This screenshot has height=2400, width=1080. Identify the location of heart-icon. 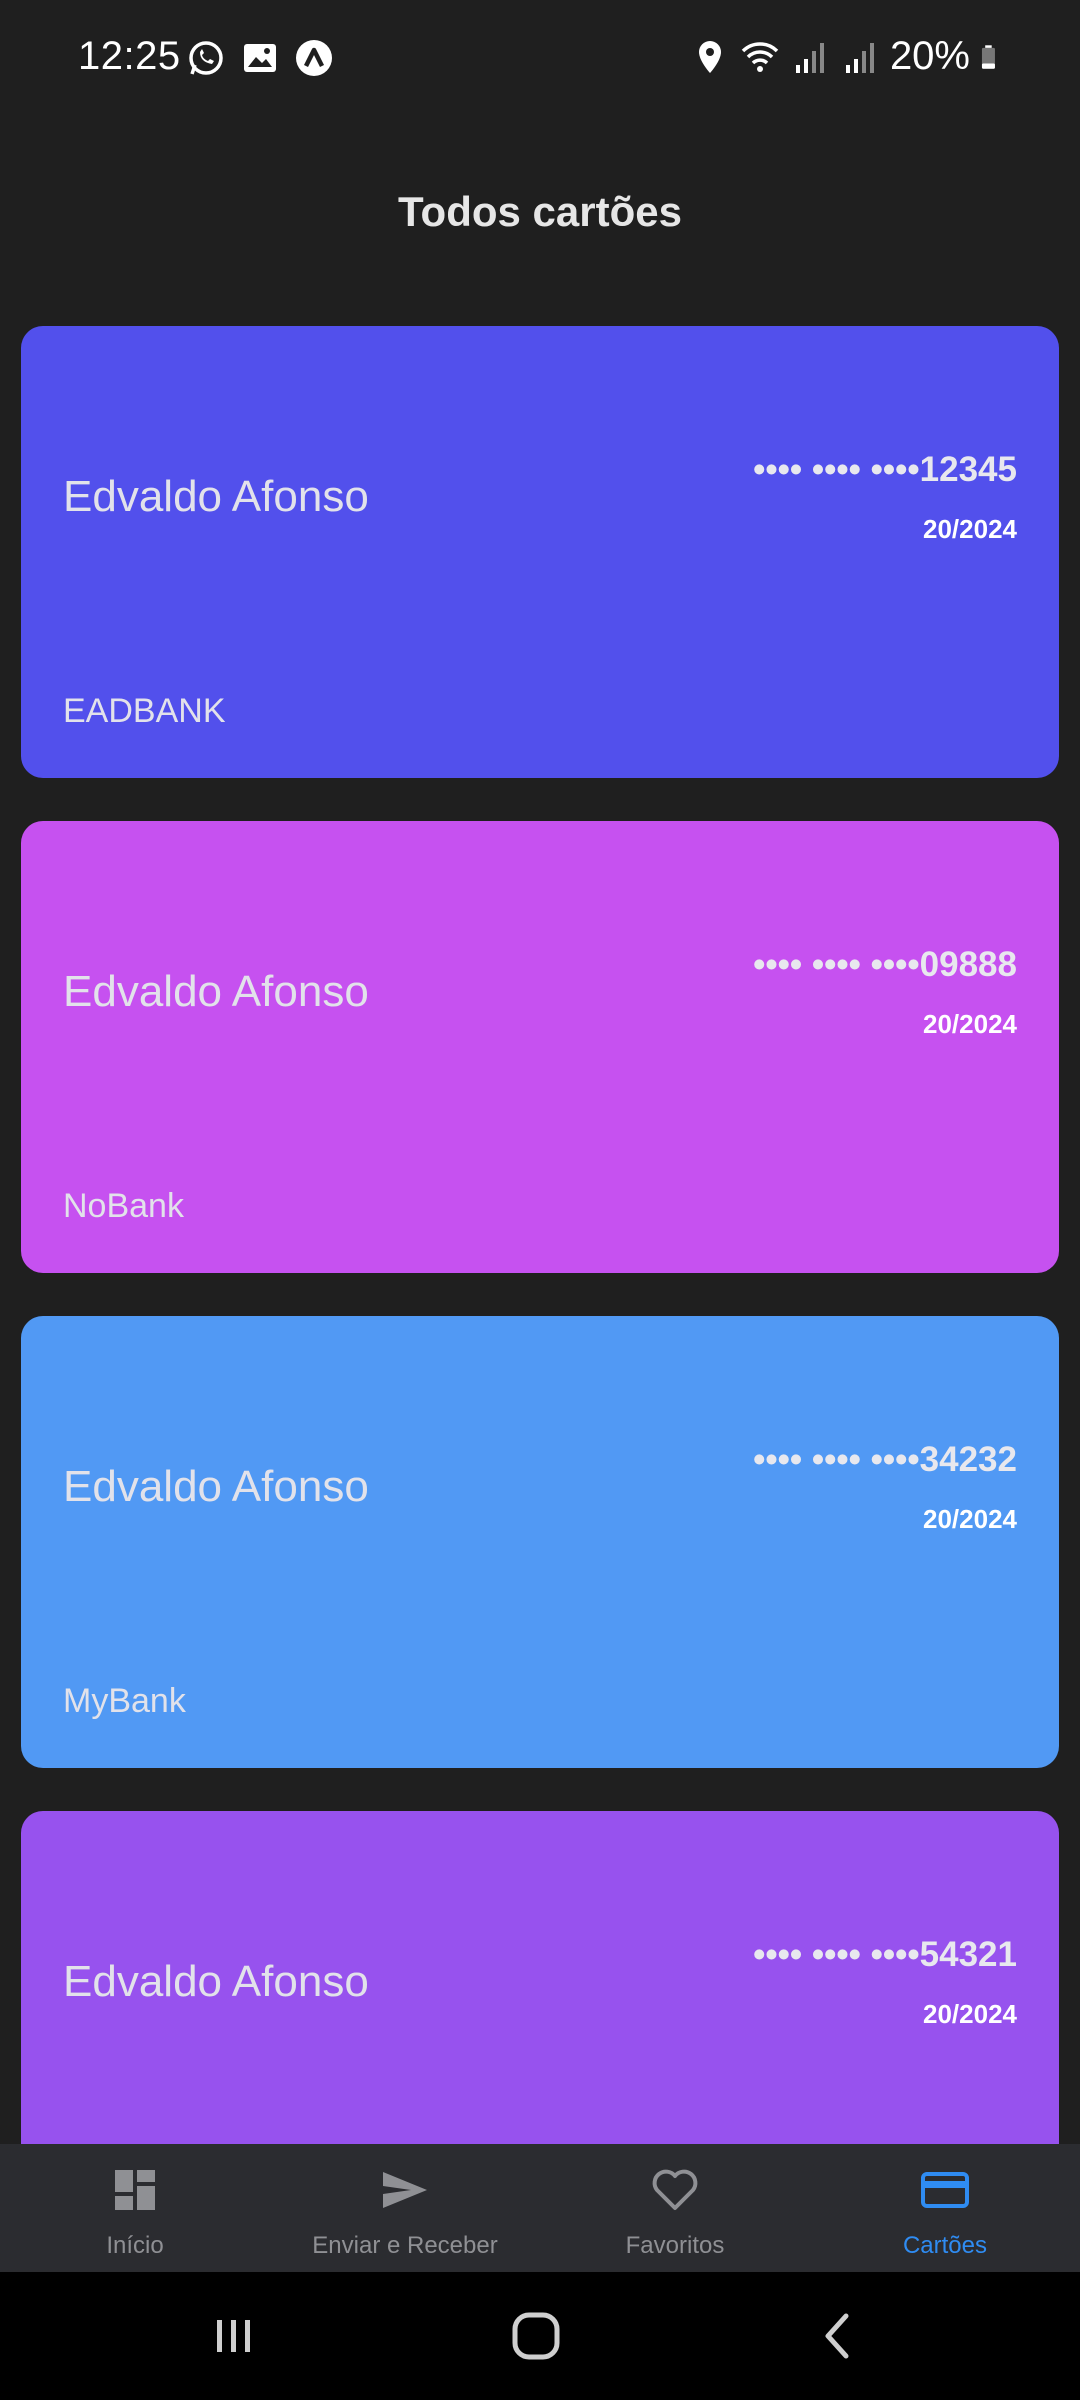
(675, 2189).